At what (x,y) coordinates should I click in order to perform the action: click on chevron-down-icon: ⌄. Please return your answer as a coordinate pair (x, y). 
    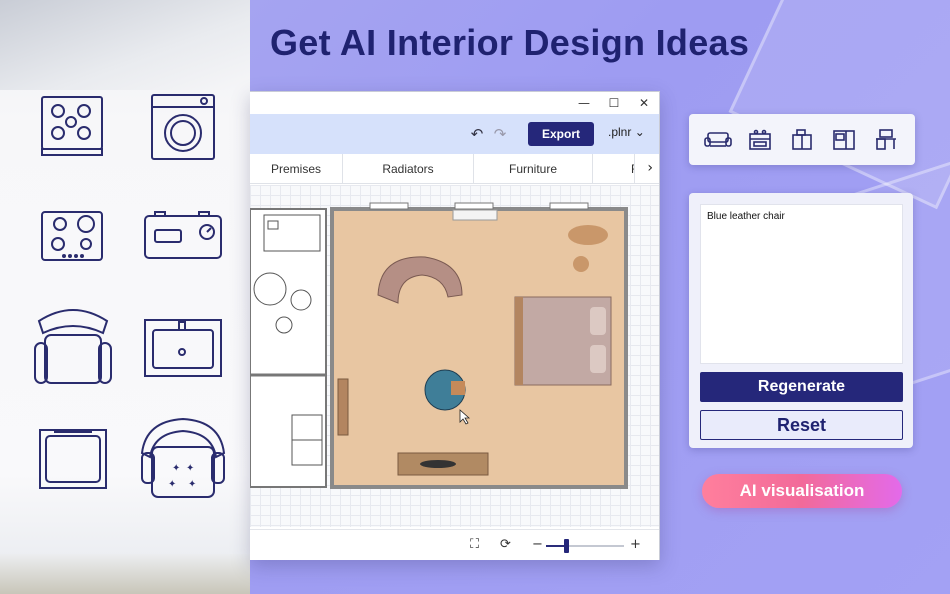
    Looking at the image, I should click on (639, 132).